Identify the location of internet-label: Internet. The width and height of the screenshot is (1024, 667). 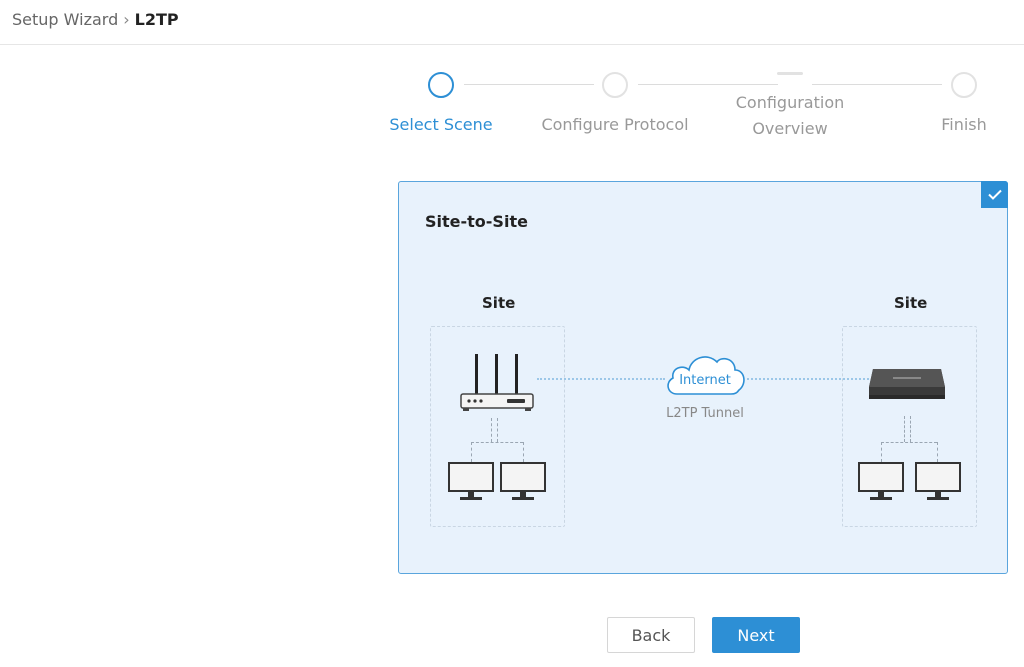
(705, 380).